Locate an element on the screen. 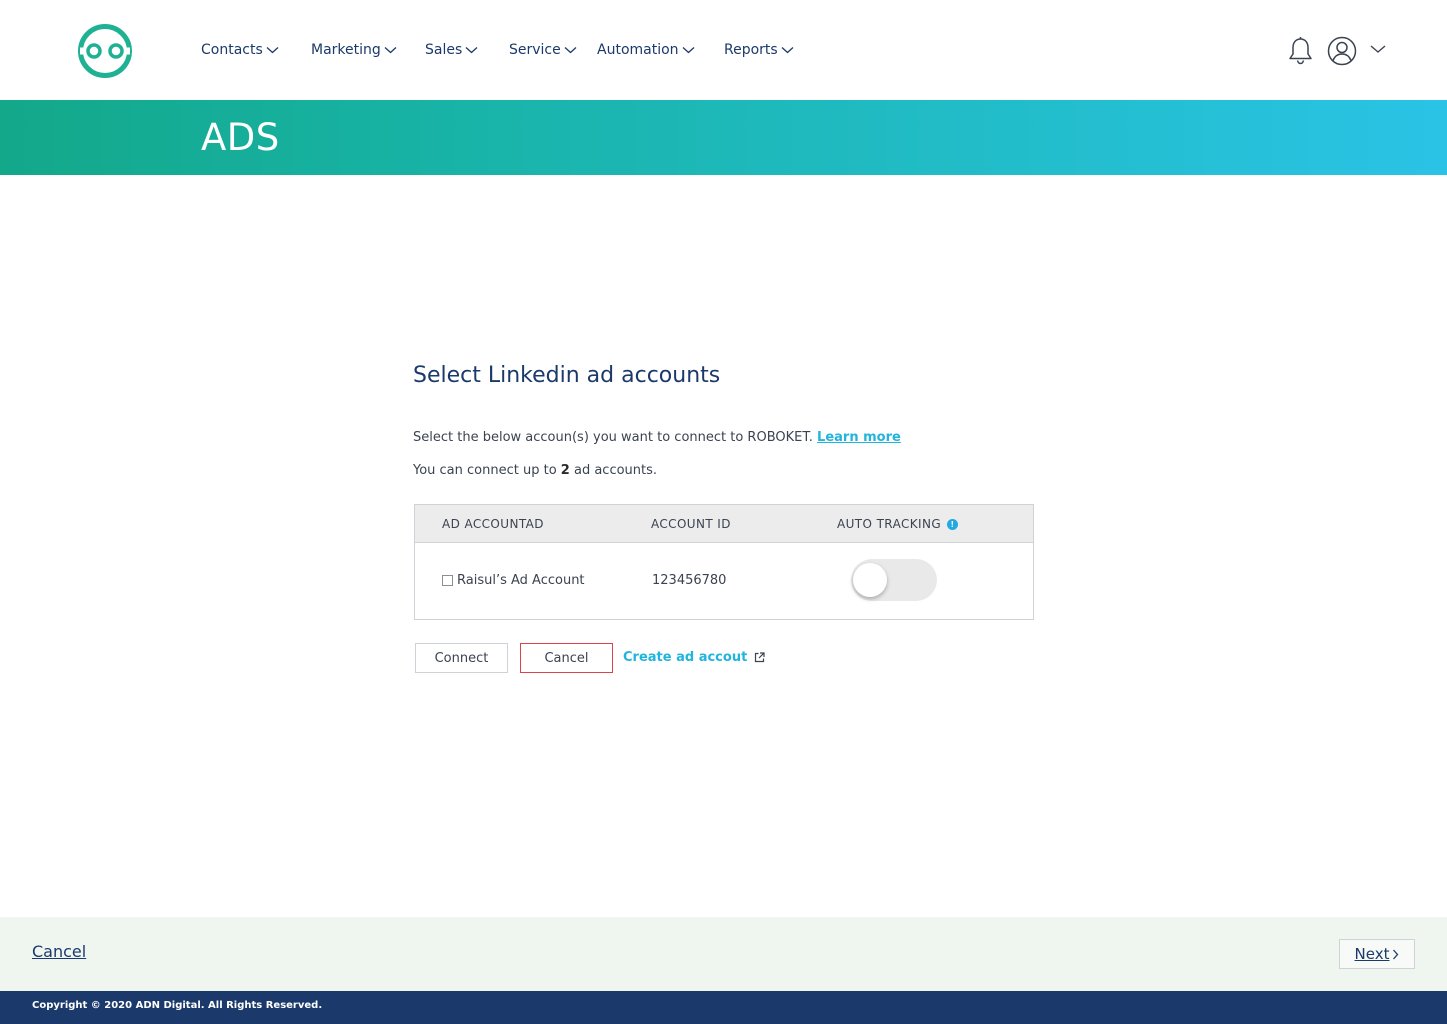 The width and height of the screenshot is (1447, 1024). nav-automation: Automation is located at coordinates (646, 50).